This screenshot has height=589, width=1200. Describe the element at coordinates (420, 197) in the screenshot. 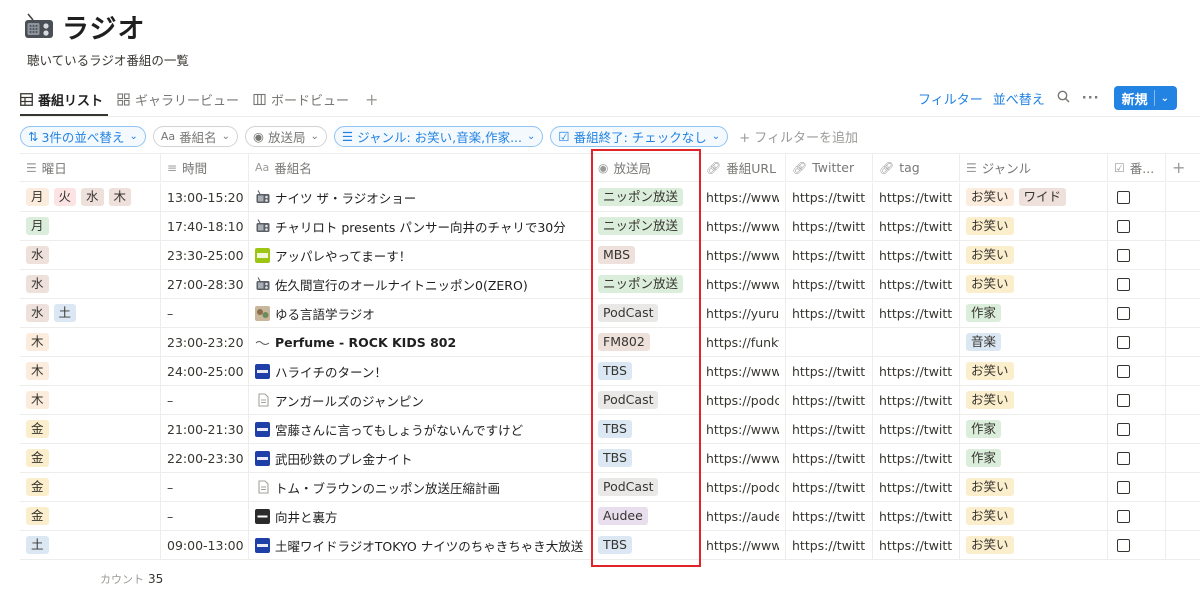

I see `title-cell: ナイツ ザ・ラジオショー` at that location.